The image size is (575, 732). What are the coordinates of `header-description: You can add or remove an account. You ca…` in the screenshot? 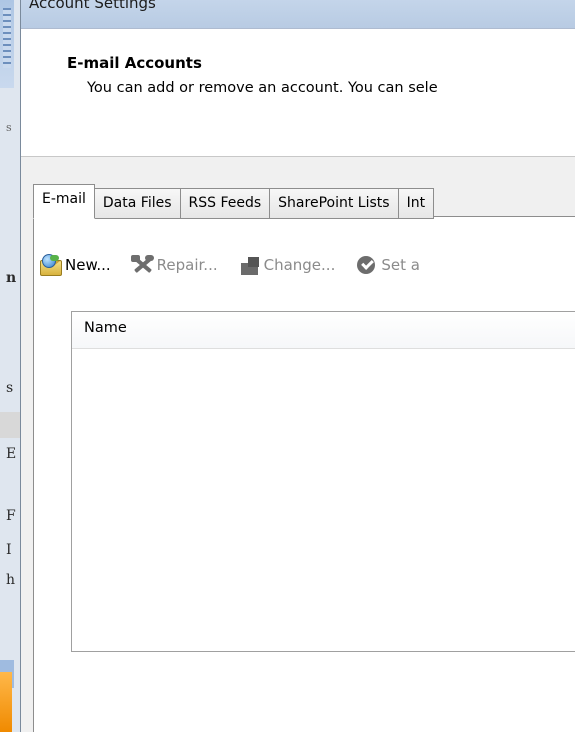 It's located at (262, 88).